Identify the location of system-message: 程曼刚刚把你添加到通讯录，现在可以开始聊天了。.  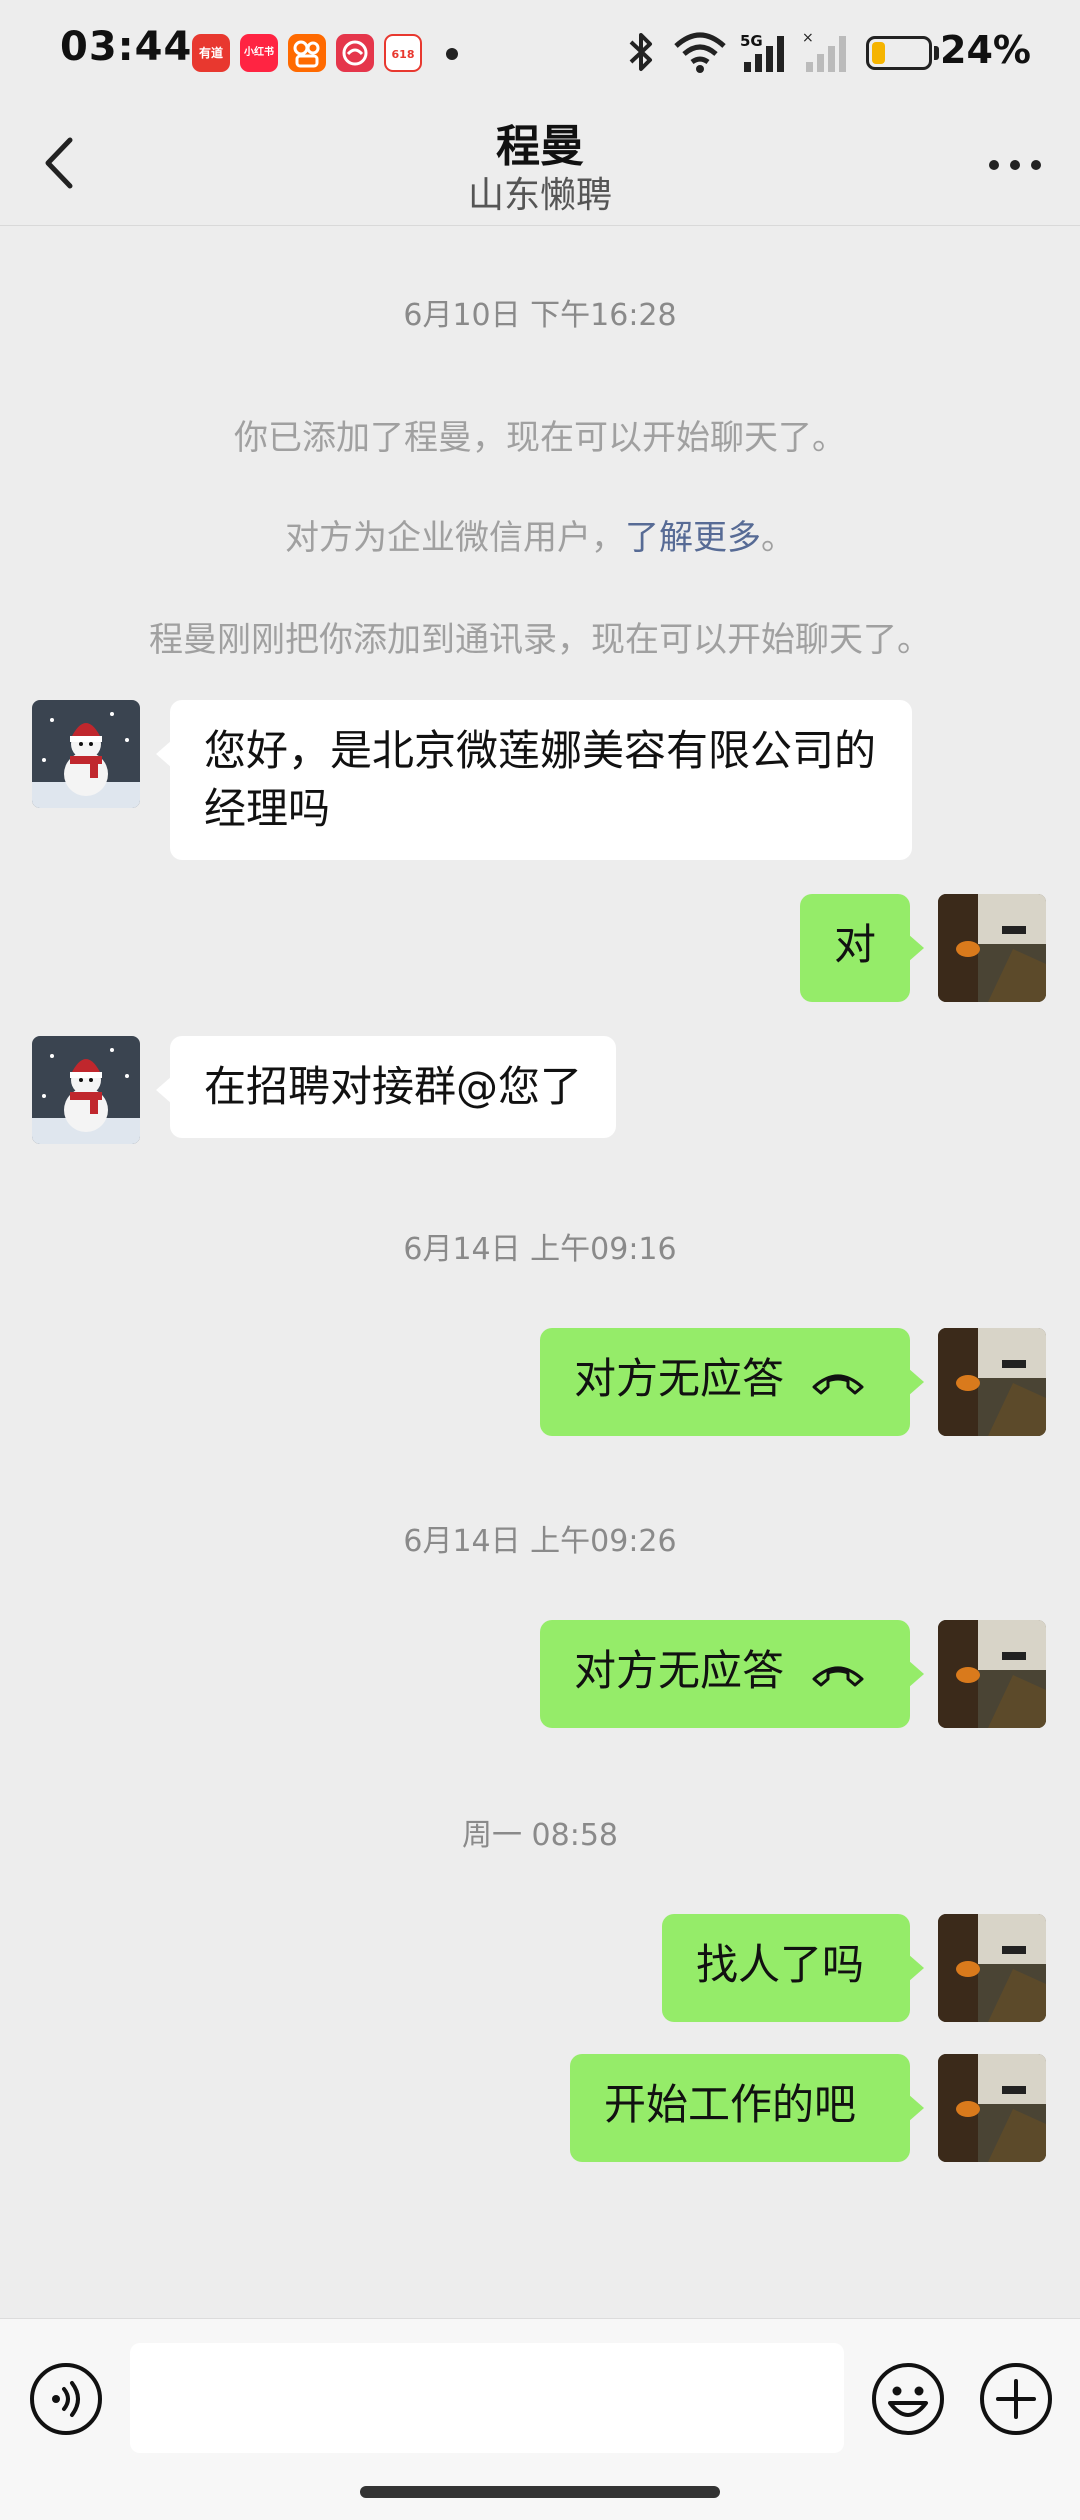
(540, 640).